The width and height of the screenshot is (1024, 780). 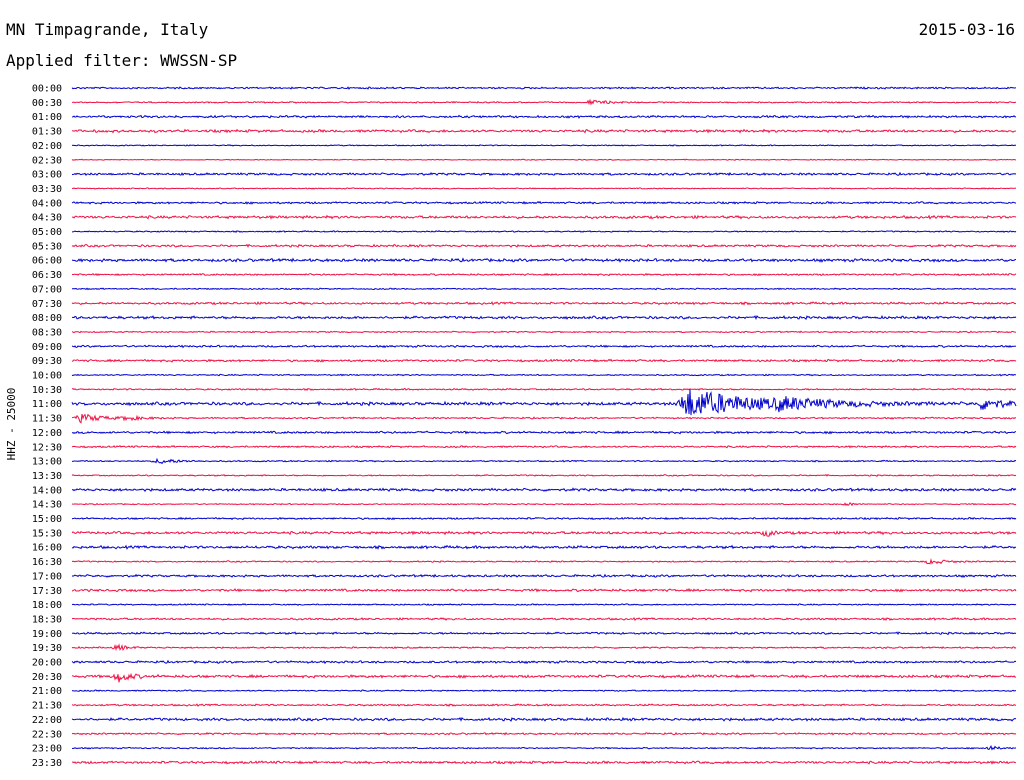 What do you see at coordinates (47, 275) in the screenshot?
I see `row-time-label: 06:30` at bounding box center [47, 275].